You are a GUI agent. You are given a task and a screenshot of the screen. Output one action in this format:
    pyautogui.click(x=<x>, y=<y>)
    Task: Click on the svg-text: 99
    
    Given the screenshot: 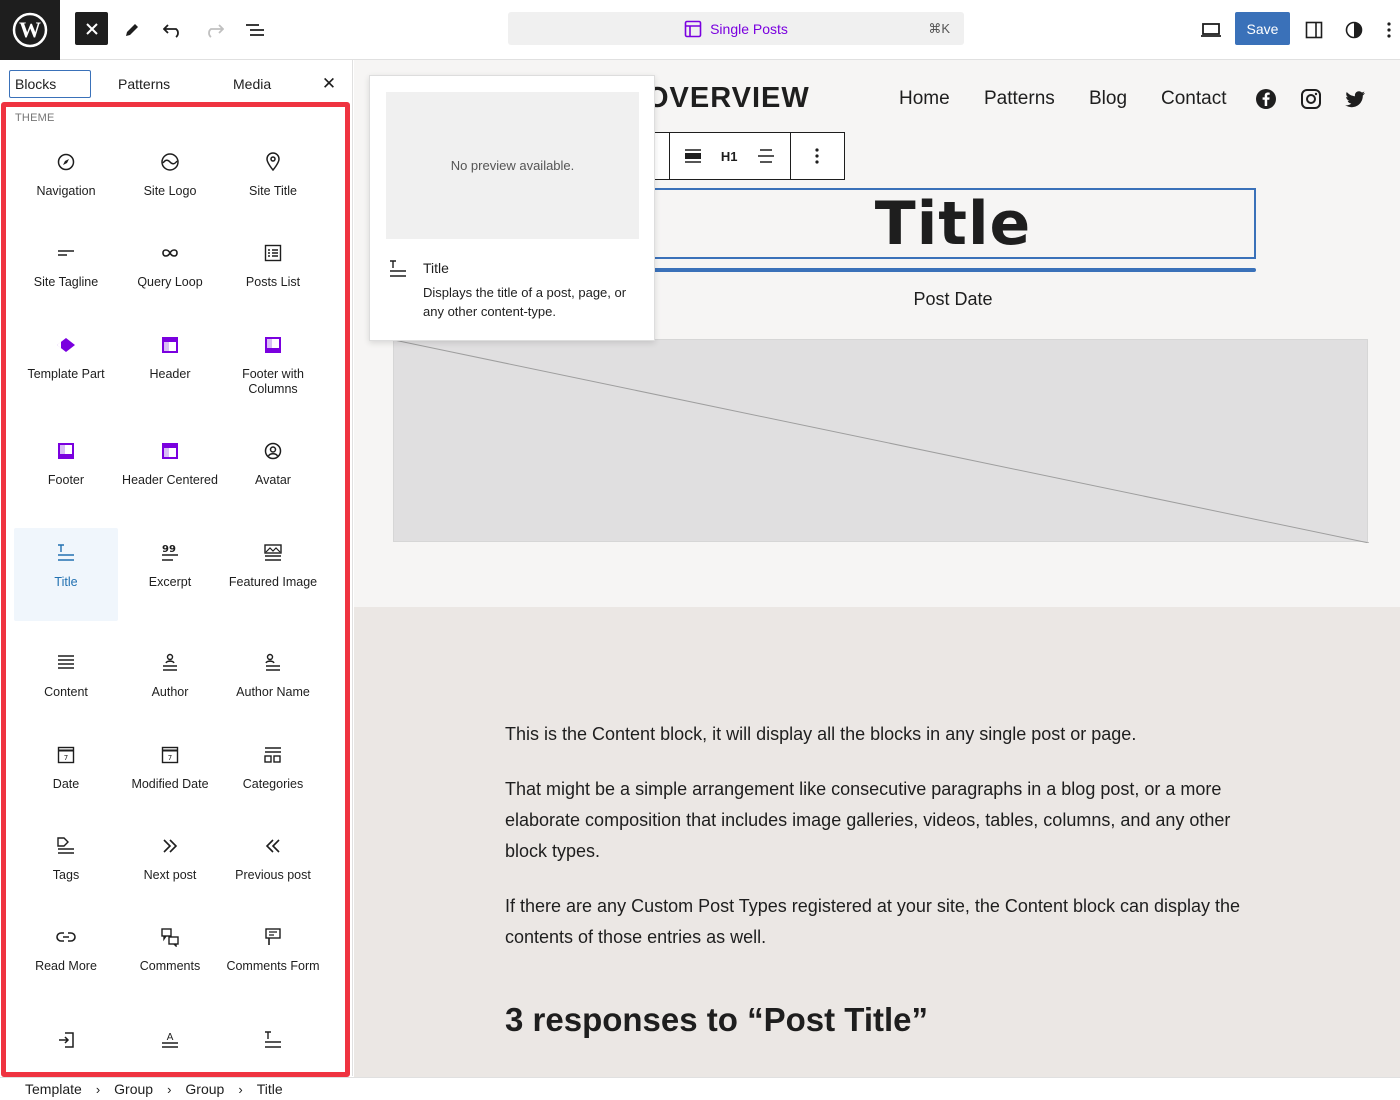 What is the action you would take?
    pyautogui.click(x=169, y=549)
    